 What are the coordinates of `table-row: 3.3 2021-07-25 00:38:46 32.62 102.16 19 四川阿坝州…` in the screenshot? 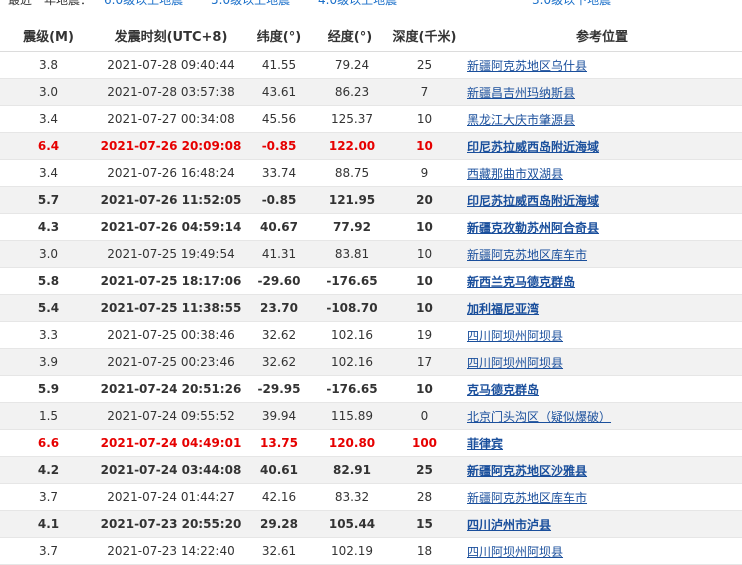 It's located at (371, 335).